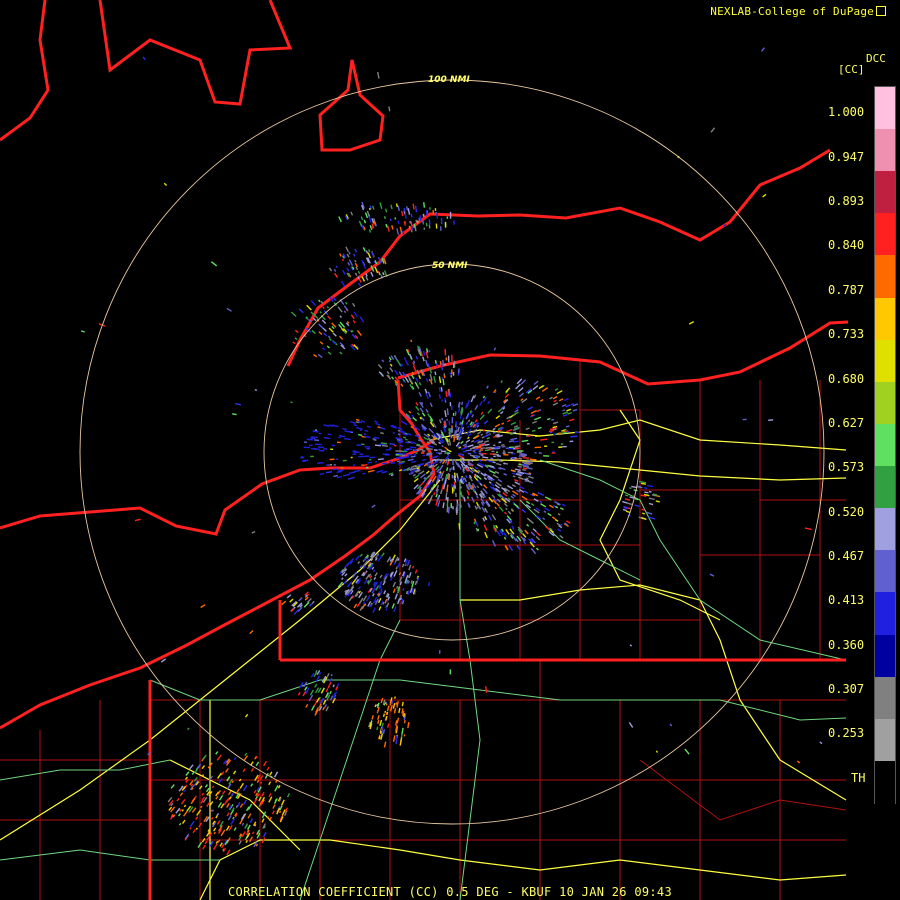  Describe the element at coordinates (851, 69) in the screenshot. I see `legend-unit: [CC]` at that location.